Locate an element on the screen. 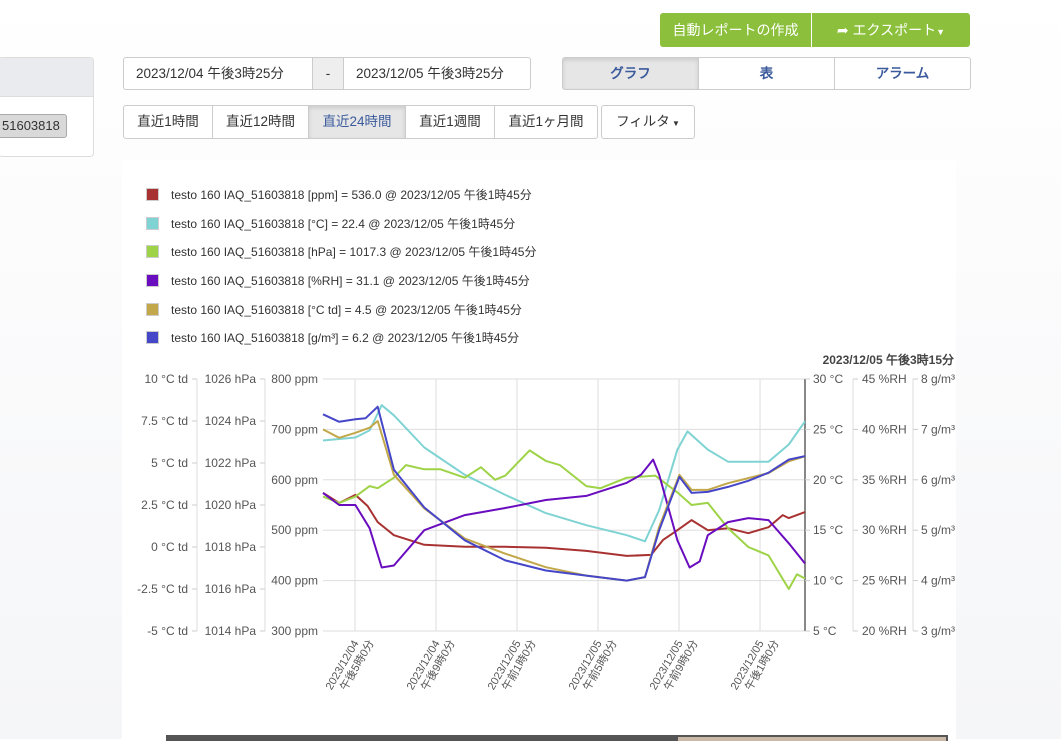 The width and height of the screenshot is (1061, 750). filter-dropdown: フィルタ ▼ is located at coordinates (648, 122).